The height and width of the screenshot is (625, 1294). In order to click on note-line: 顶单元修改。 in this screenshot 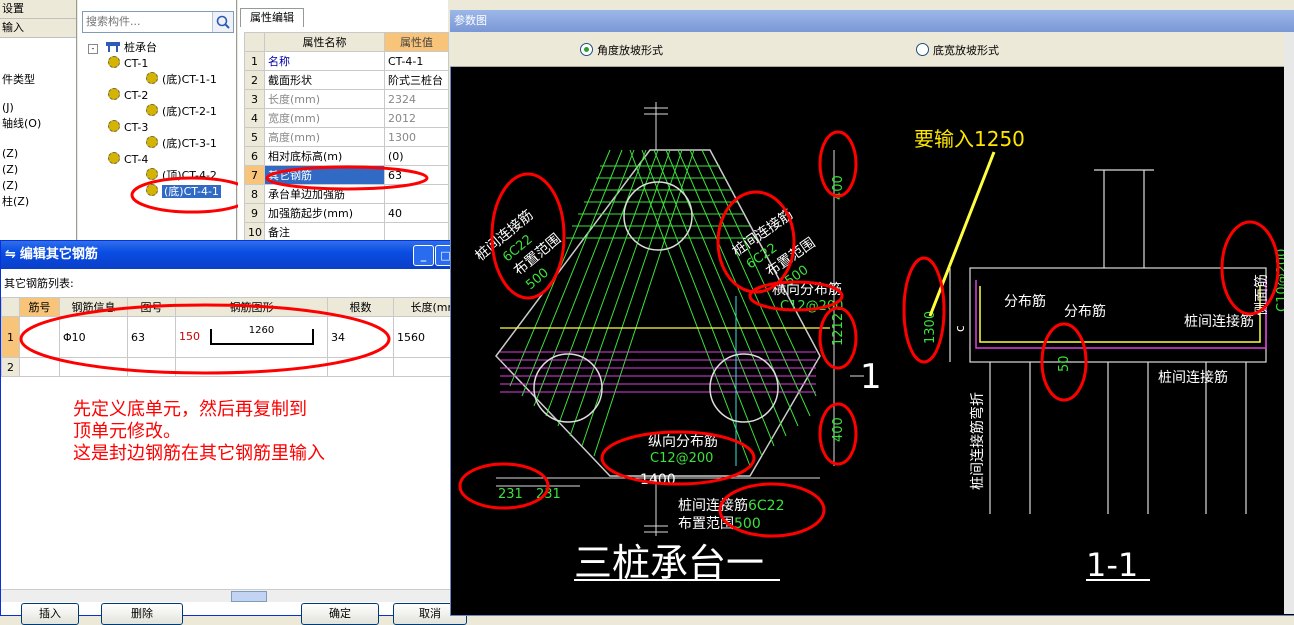, I will do `click(127, 431)`.